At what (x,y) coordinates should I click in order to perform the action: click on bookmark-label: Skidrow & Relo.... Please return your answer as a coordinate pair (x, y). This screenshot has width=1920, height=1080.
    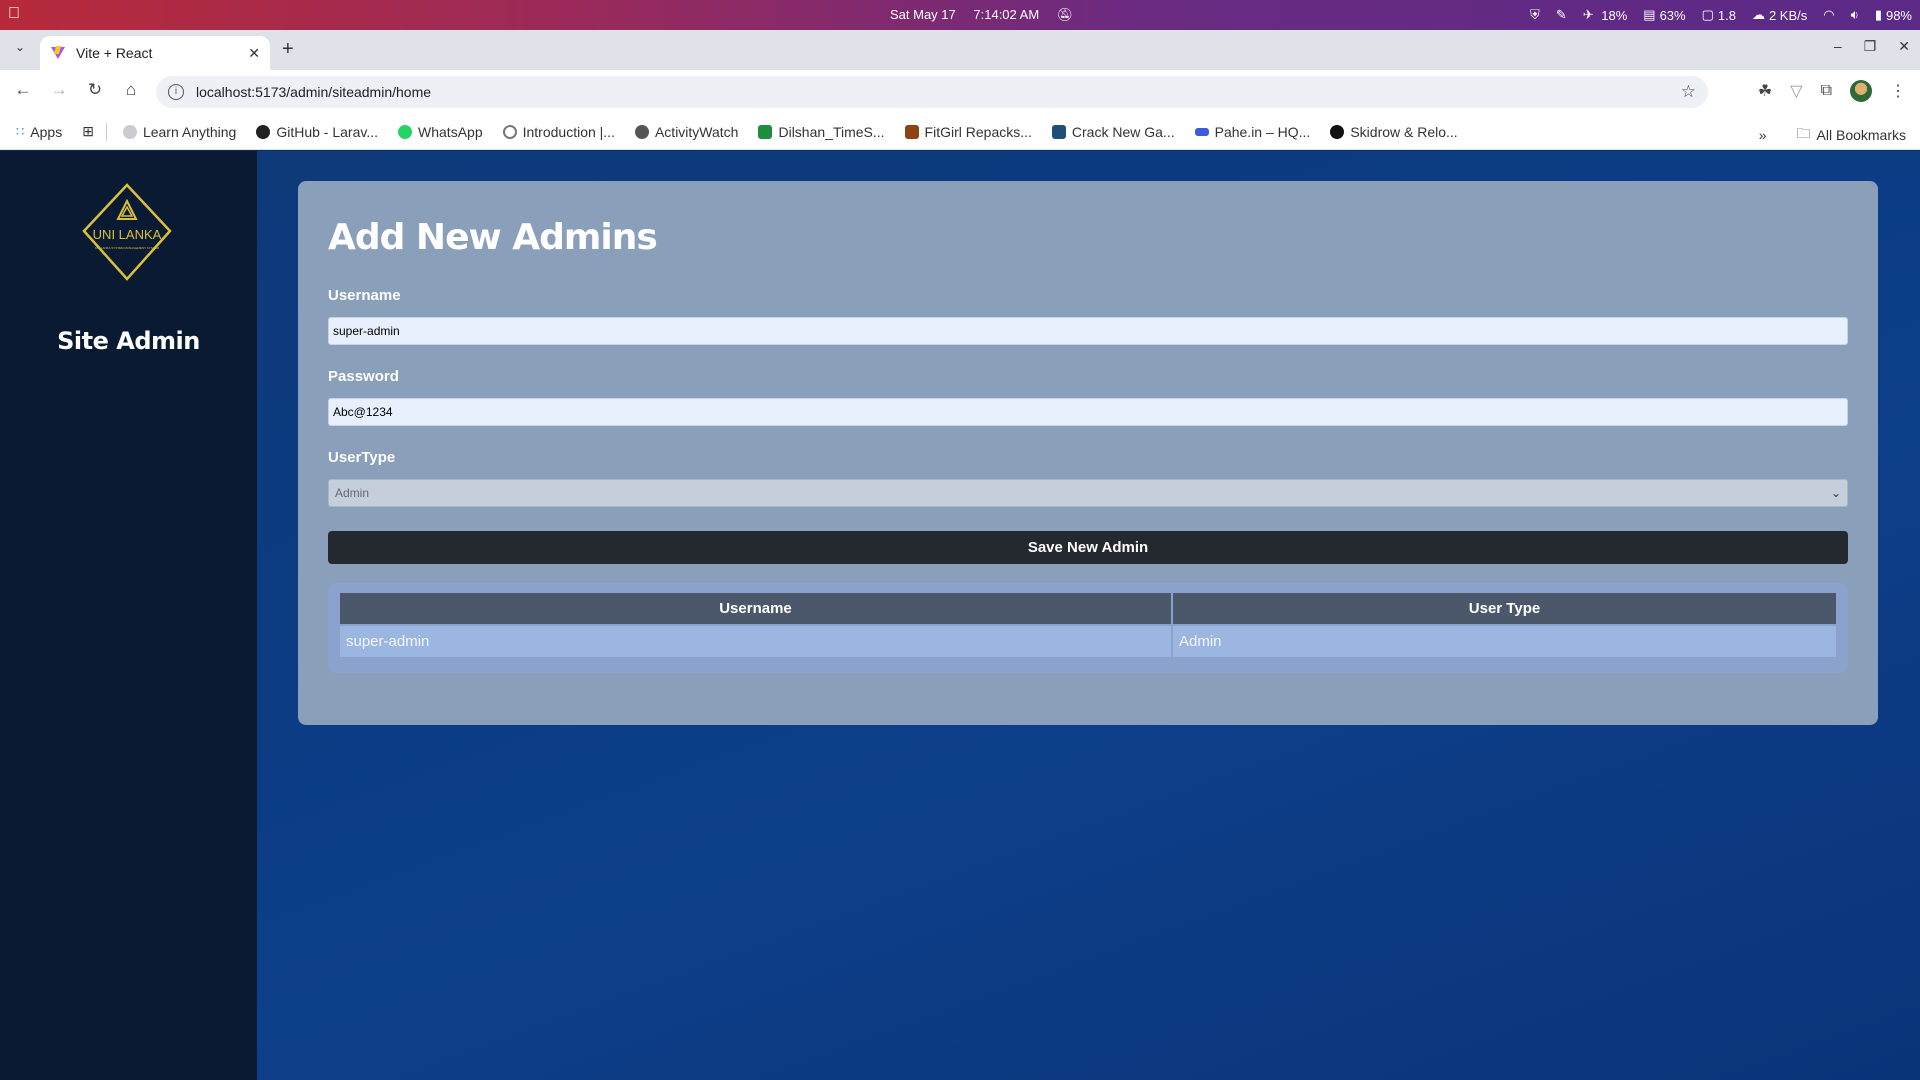
    Looking at the image, I should click on (1404, 131).